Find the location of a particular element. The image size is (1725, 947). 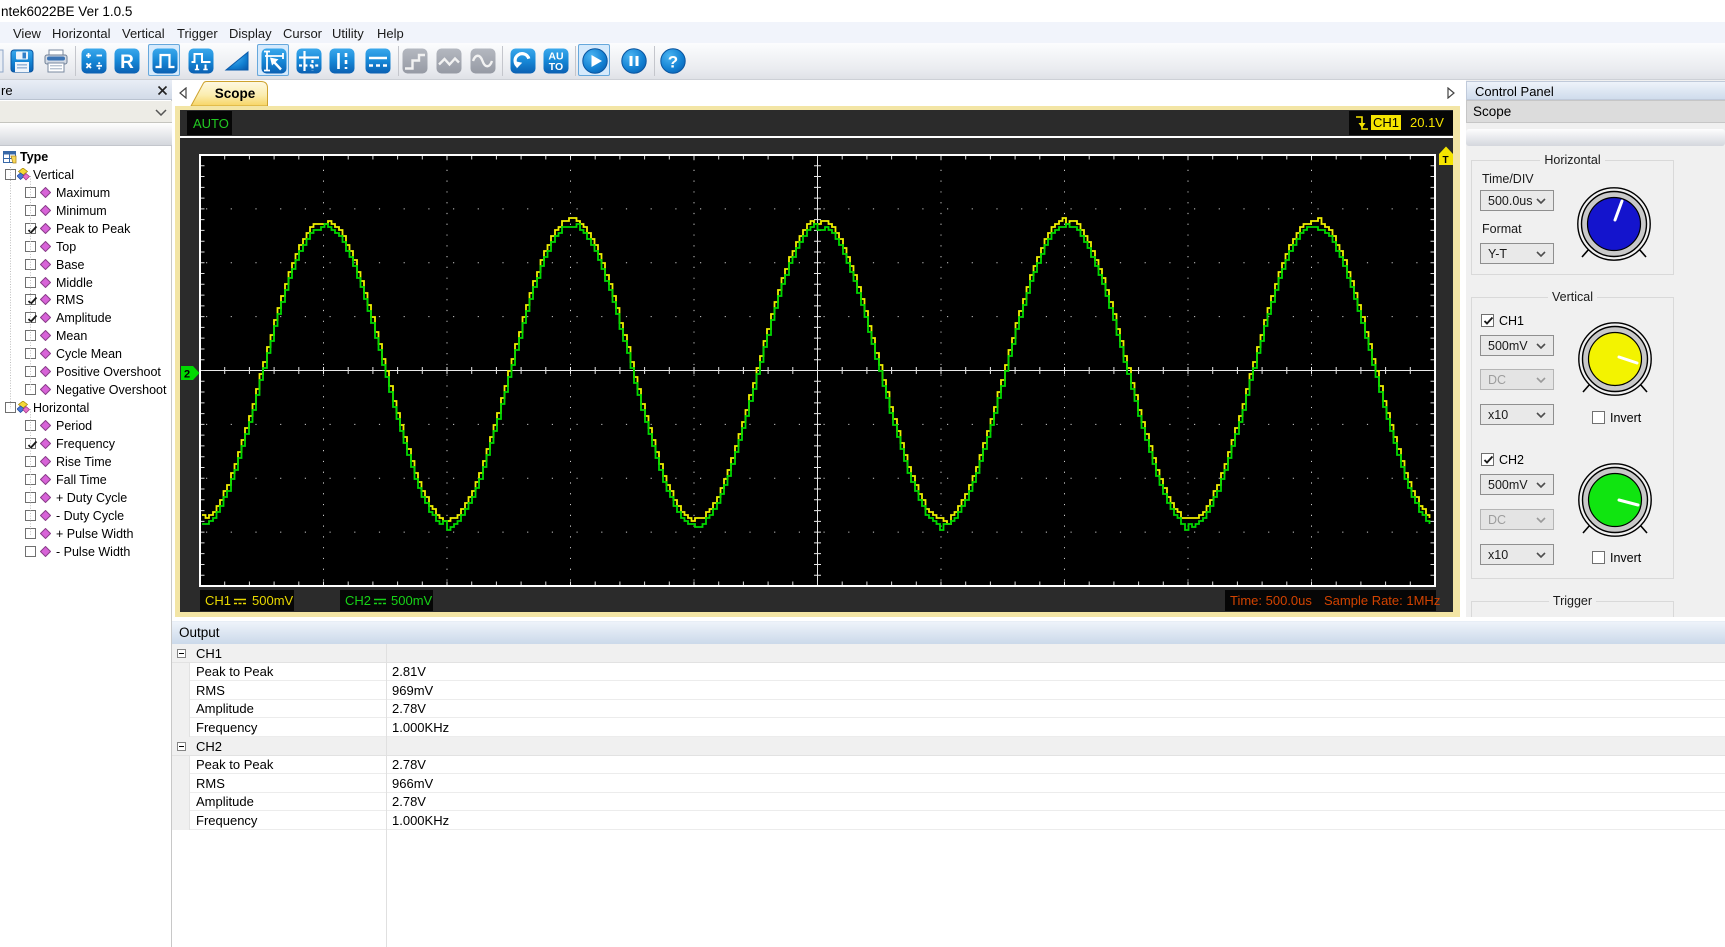

svg-text: TO is located at coordinates (556, 67).